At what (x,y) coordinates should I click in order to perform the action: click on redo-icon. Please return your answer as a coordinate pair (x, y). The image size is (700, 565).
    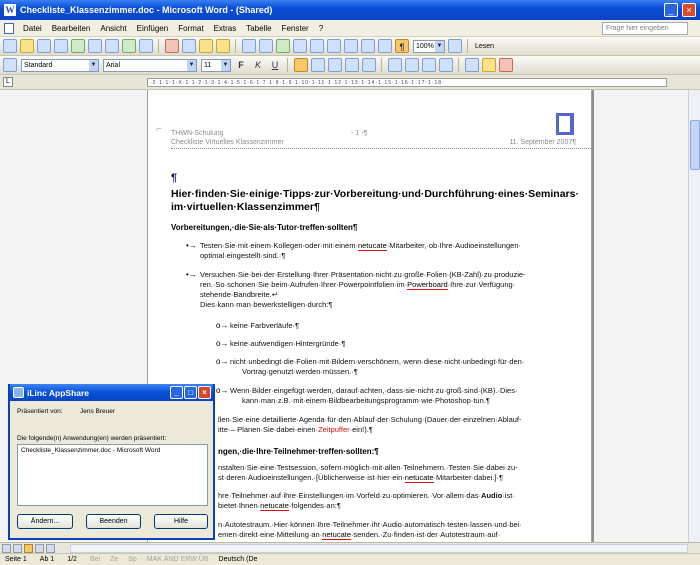
    Looking at the image, I should click on (266, 46).